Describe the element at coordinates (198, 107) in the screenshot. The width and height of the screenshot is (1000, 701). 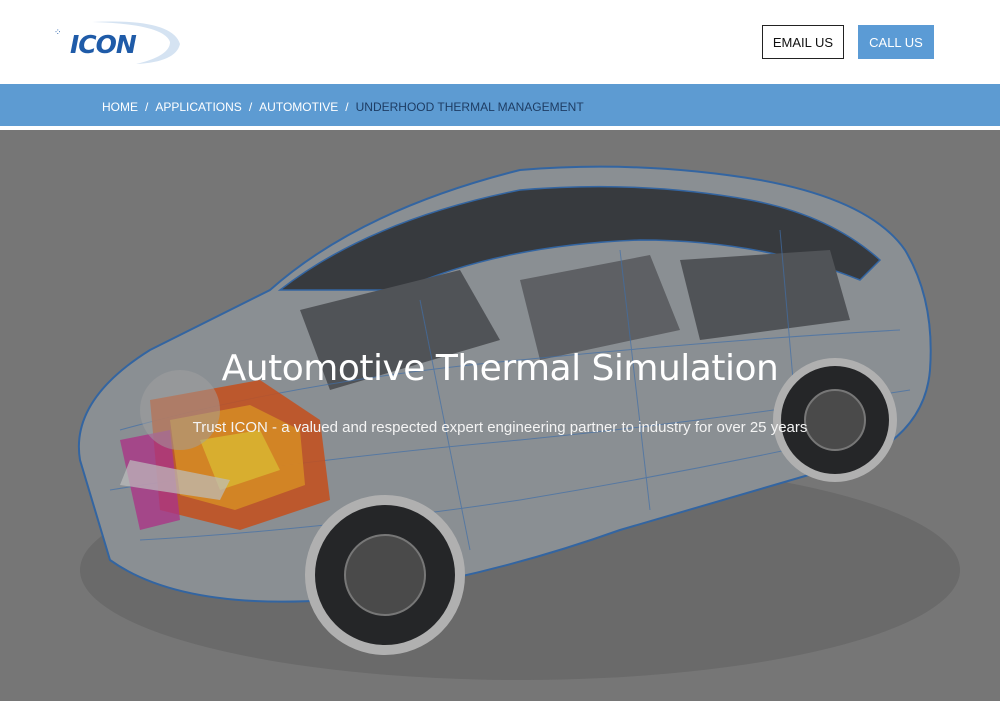
I see `breadcrumb-applications: APPLICATIONS` at that location.